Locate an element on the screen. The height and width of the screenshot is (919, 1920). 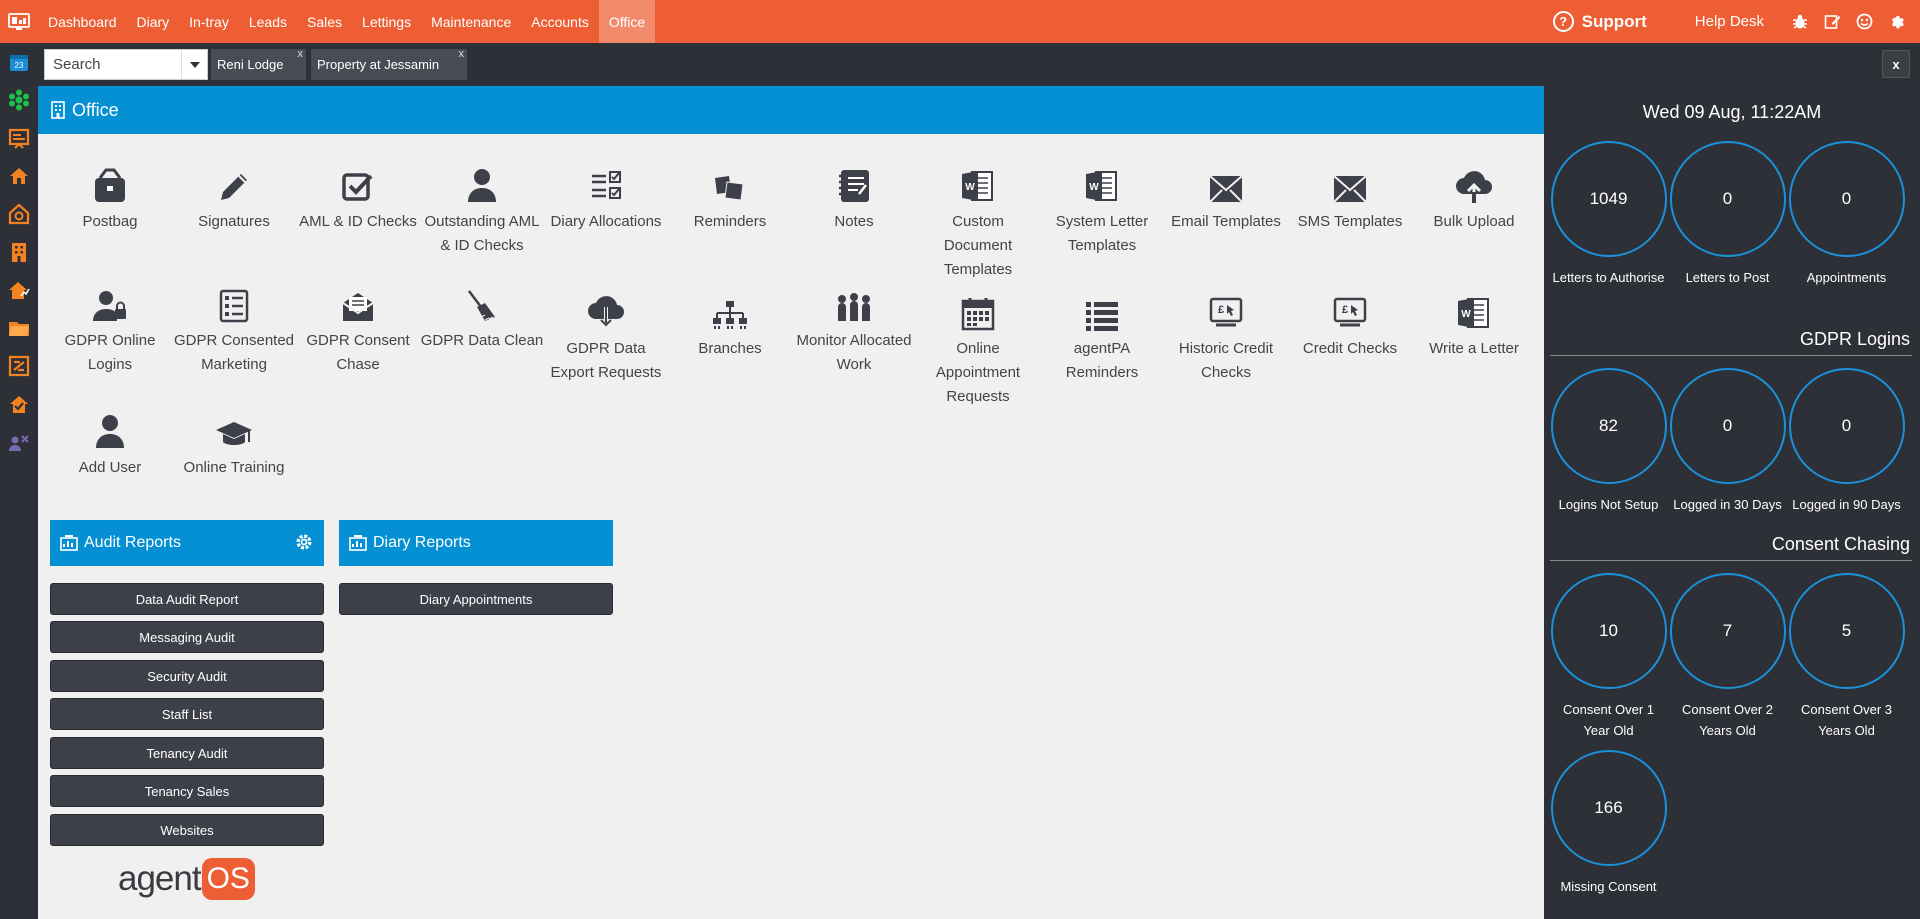
tile-credit-checks: £ Credit Checks is located at coordinates (1350, 319).